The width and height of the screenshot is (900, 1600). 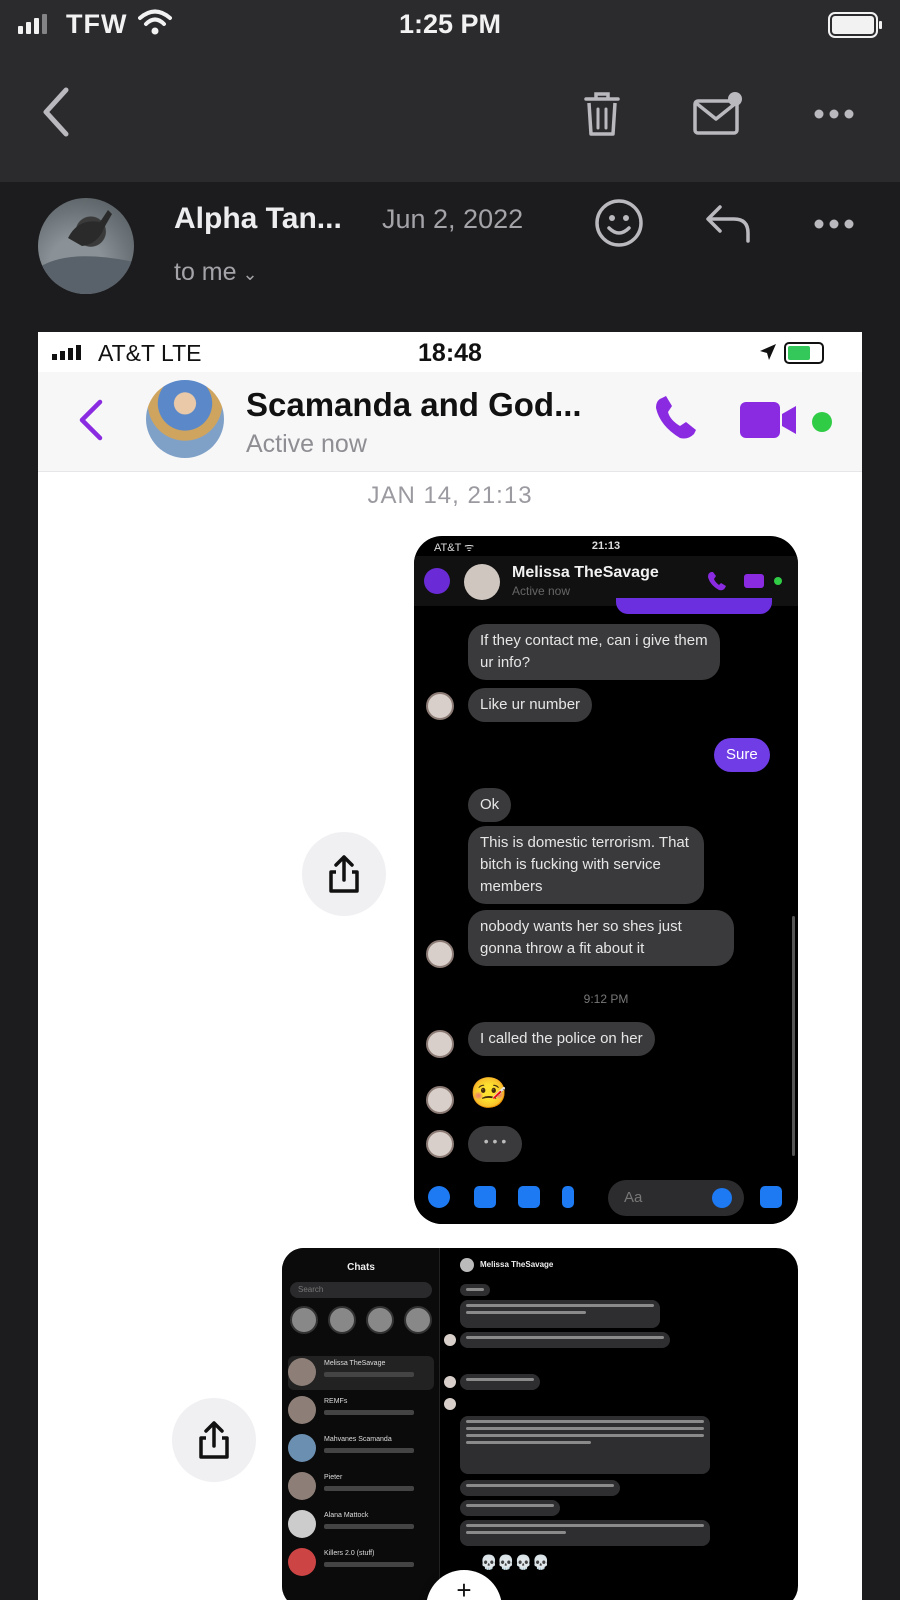 I want to click on sent-message-bubble: Sure, so click(x=742, y=755).